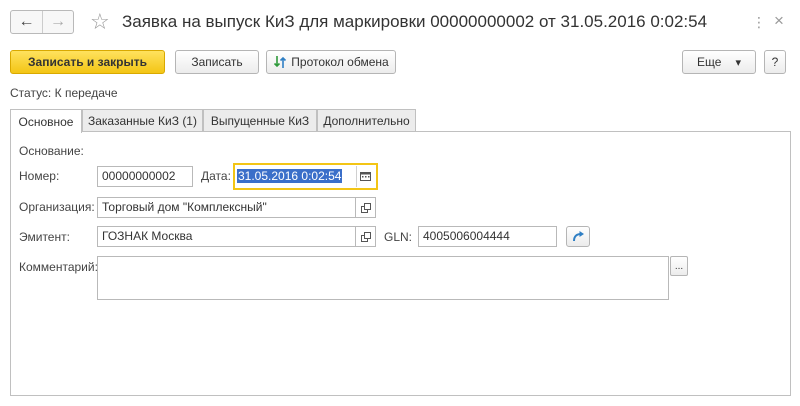 This screenshot has width=800, height=406. Describe the element at coordinates (226, 236) in the screenshot. I see `issuer-field: ГОЗНАК Москва` at that location.